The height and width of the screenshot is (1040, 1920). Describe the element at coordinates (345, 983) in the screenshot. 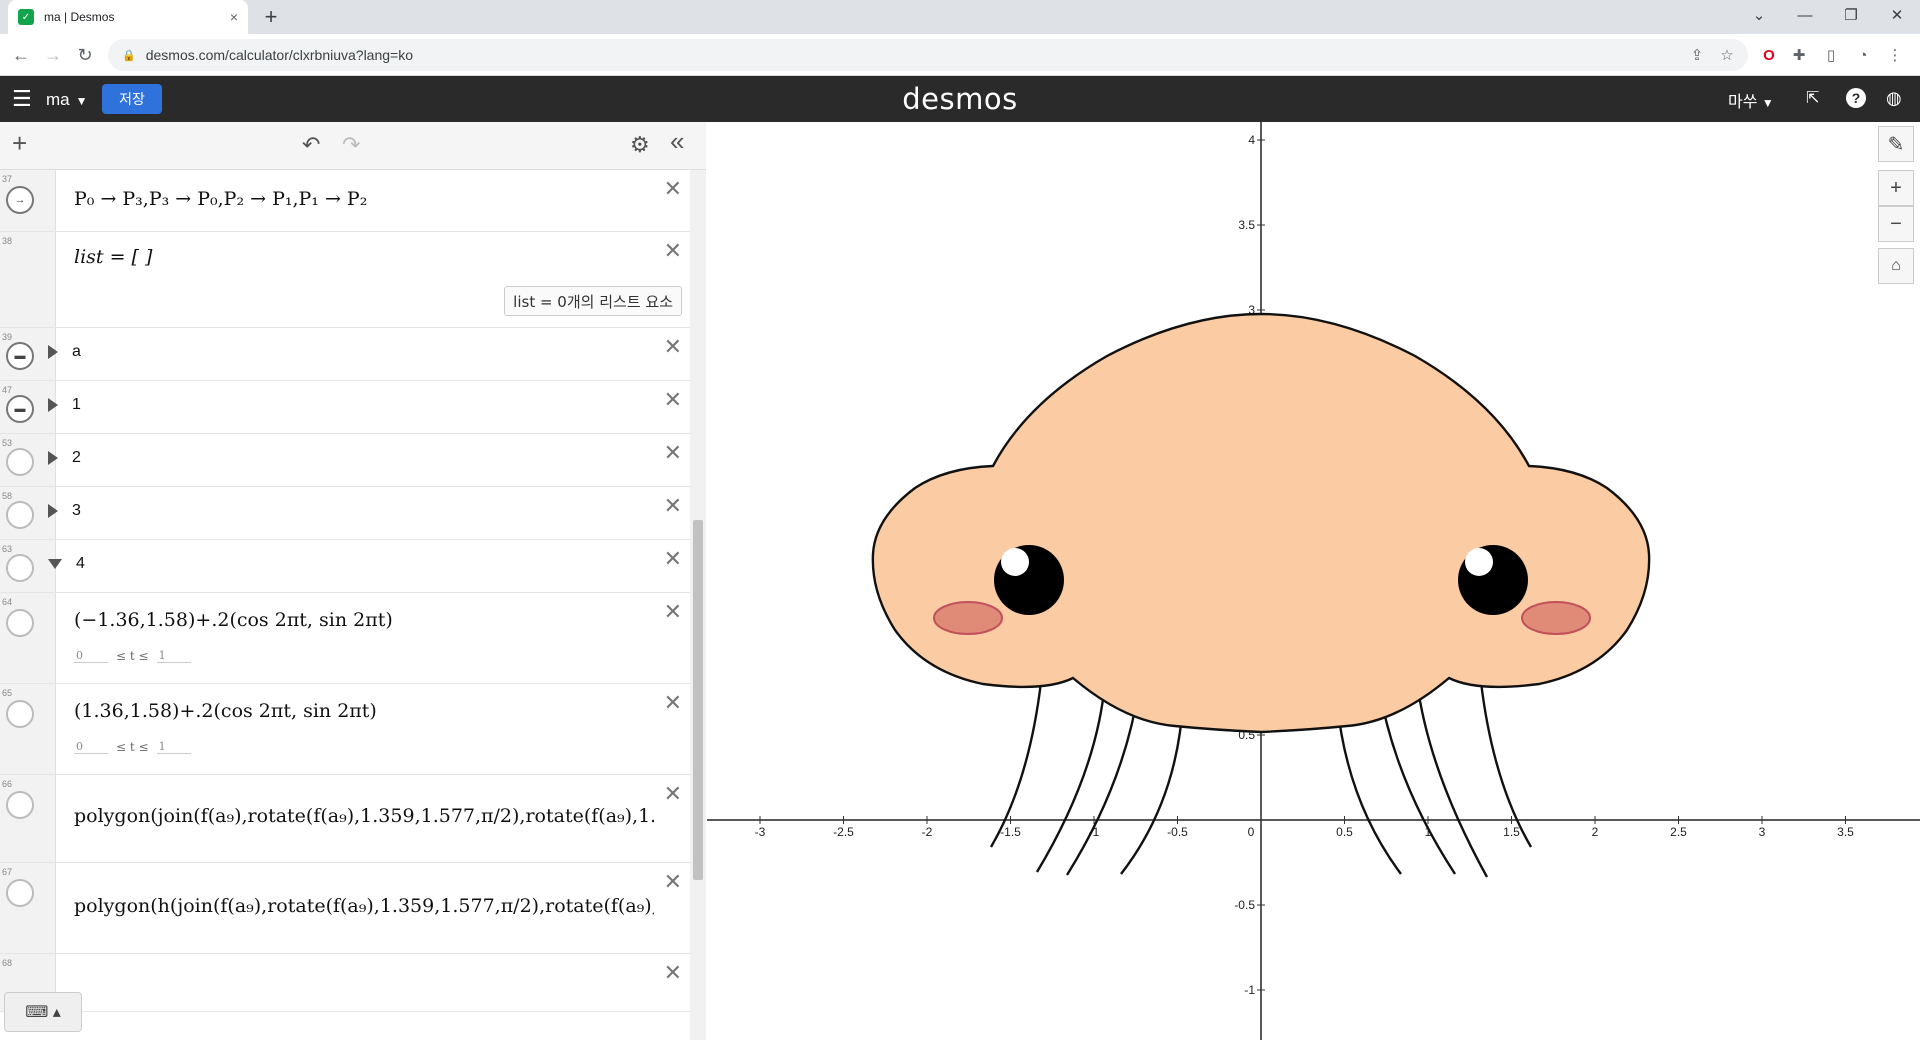

I see `expression-row-empty: 68 ✕` at that location.